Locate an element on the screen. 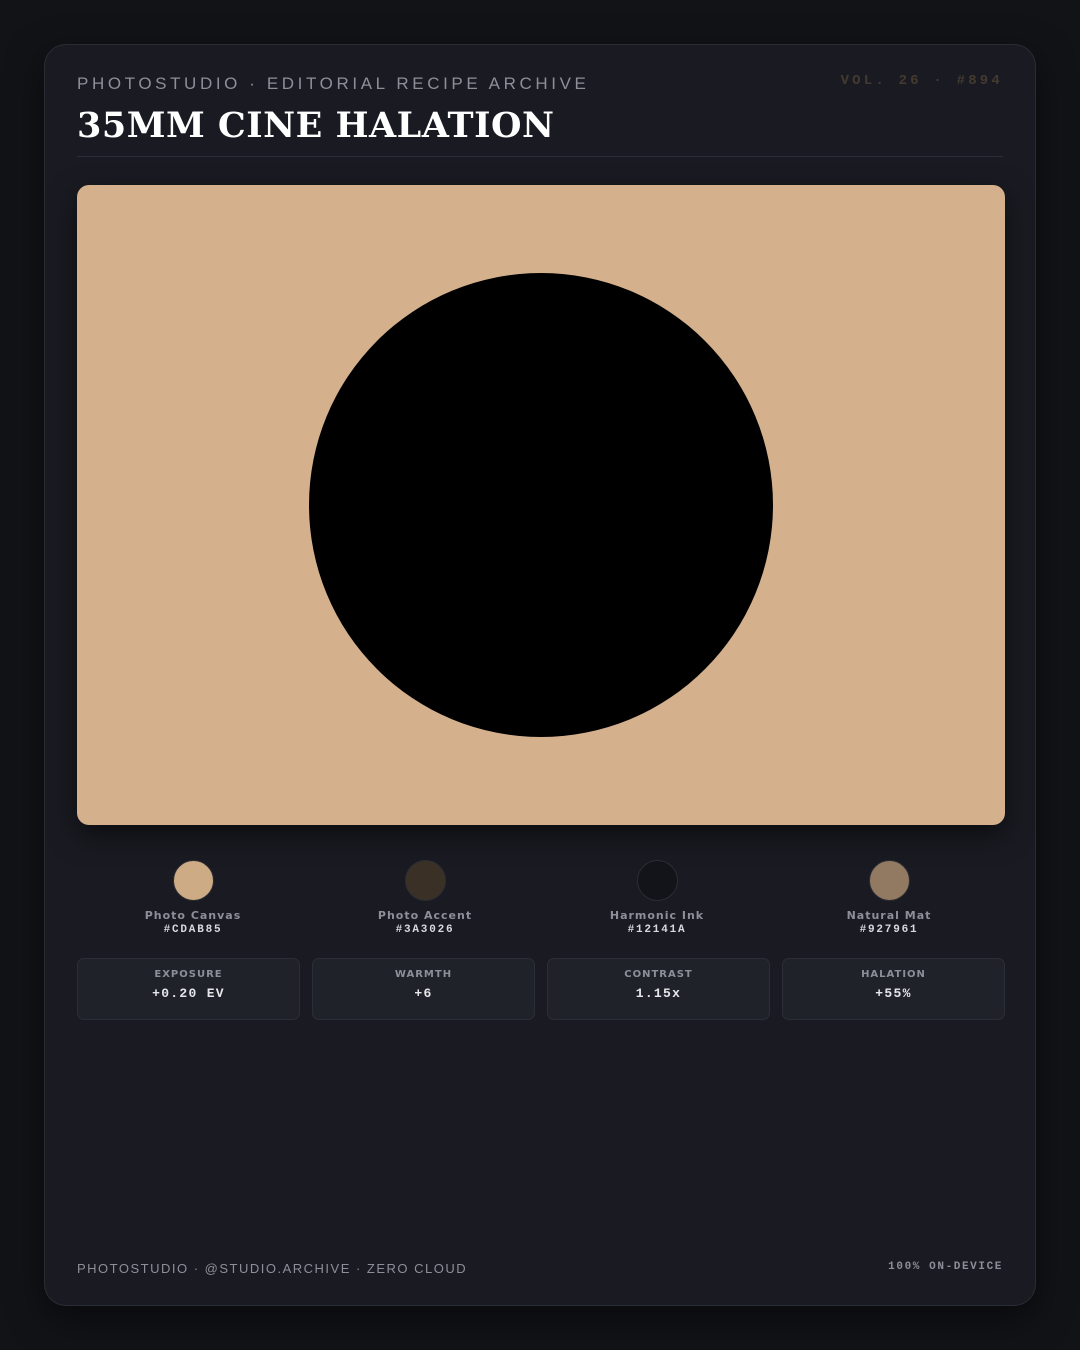  stat-halation: HALATION +55% is located at coordinates (893, 989).